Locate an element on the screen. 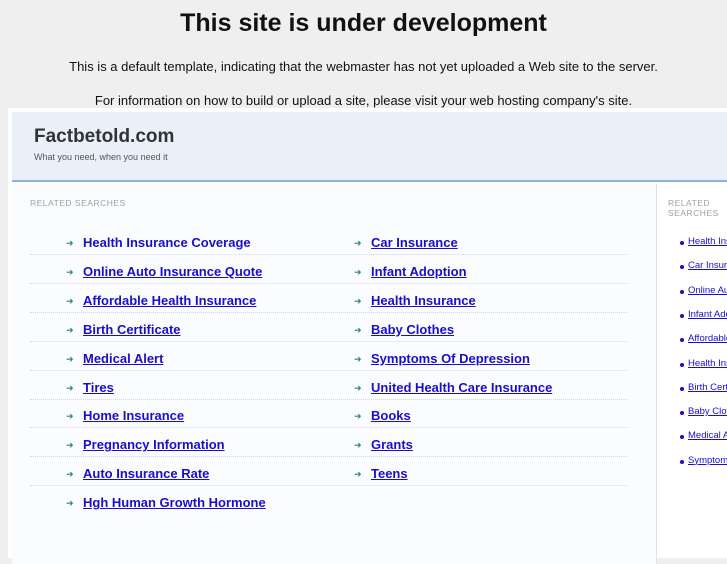  search-link: Teens is located at coordinates (389, 473).